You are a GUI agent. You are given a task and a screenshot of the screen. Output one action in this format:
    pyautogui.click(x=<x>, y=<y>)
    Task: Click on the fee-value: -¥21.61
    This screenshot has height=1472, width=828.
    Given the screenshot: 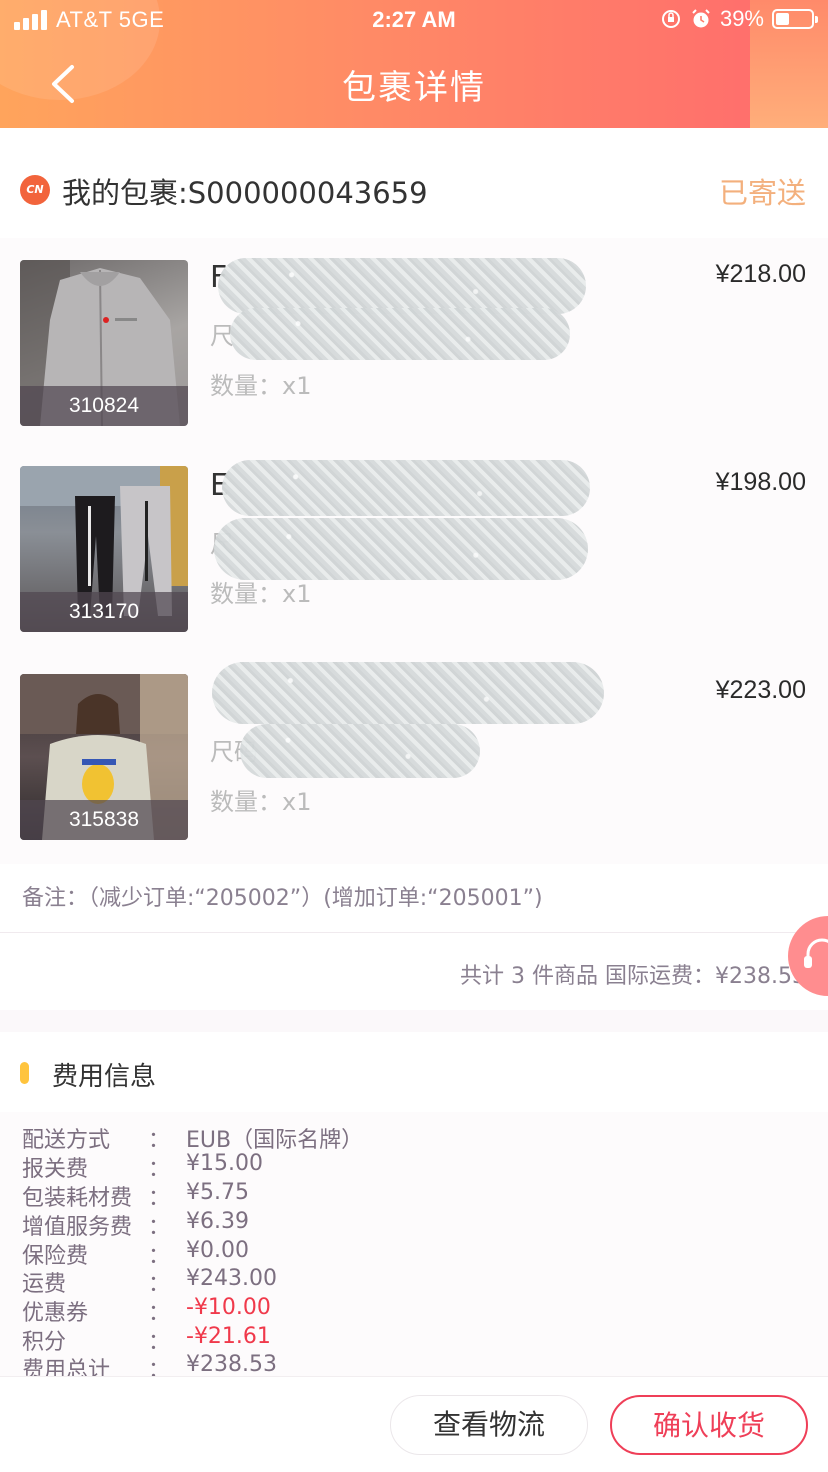 What is the action you would take?
    pyautogui.click(x=228, y=1336)
    